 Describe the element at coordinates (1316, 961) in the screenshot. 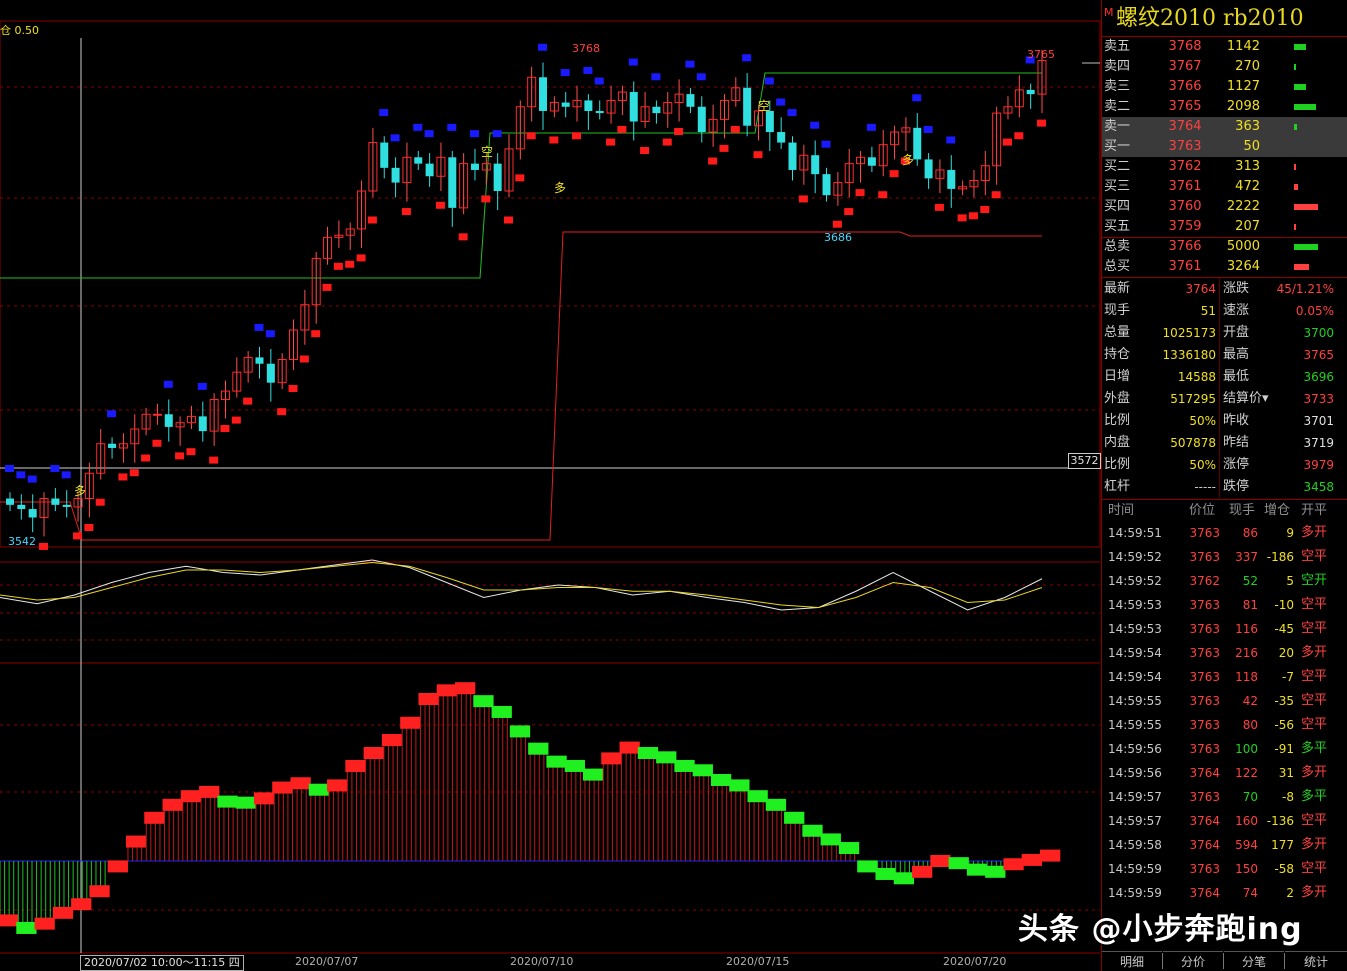

I see `tab-statistics: 统计` at that location.